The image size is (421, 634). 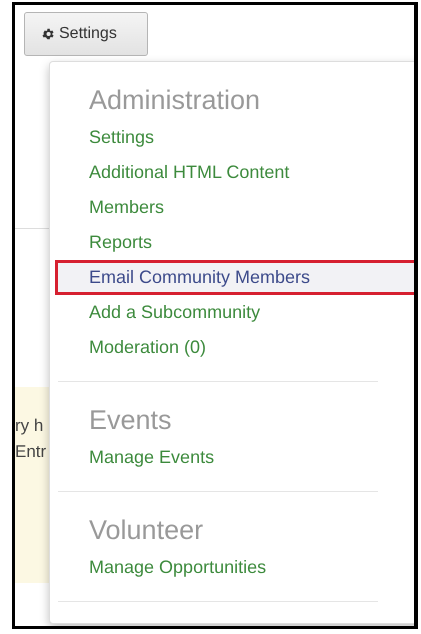 I want to click on menu-item: Add a Subcommunity, so click(x=232, y=312).